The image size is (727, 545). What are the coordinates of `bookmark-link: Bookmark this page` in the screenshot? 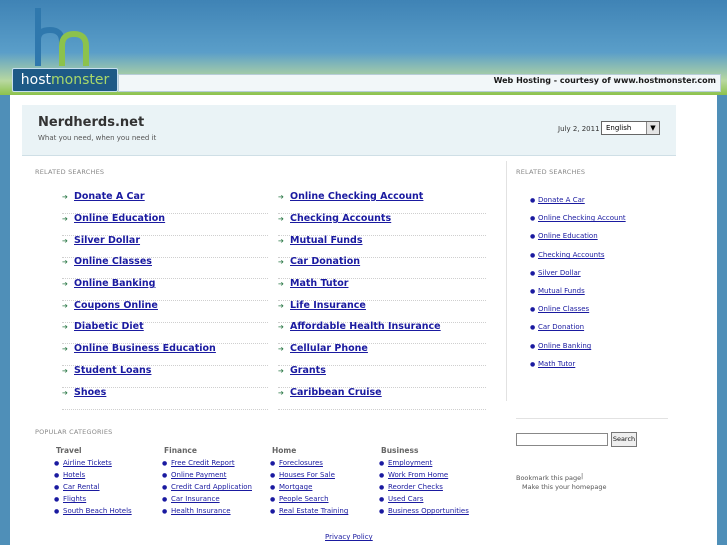 It's located at (548, 478).